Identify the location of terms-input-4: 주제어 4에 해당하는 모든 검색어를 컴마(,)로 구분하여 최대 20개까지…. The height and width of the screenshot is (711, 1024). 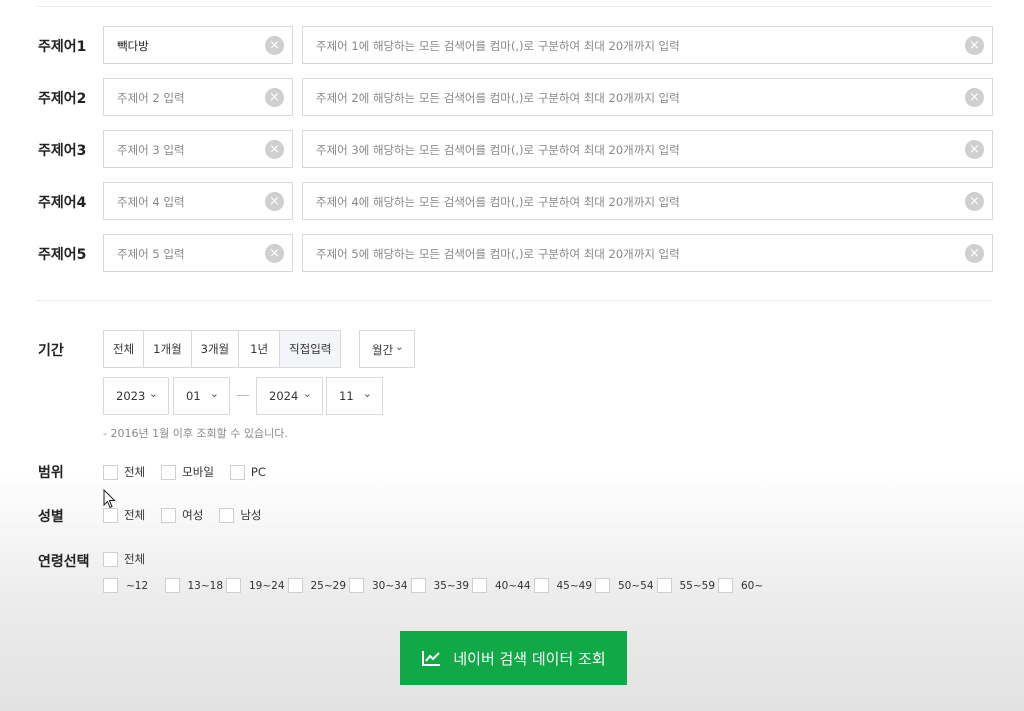
(647, 201).